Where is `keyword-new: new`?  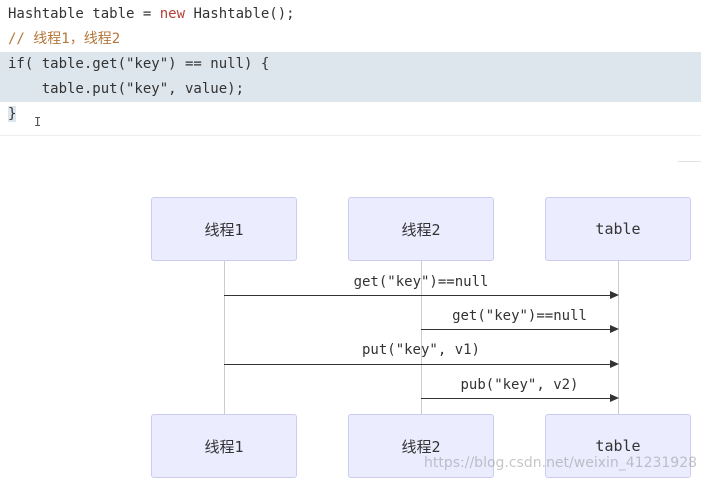
keyword-new: new is located at coordinates (172, 14).